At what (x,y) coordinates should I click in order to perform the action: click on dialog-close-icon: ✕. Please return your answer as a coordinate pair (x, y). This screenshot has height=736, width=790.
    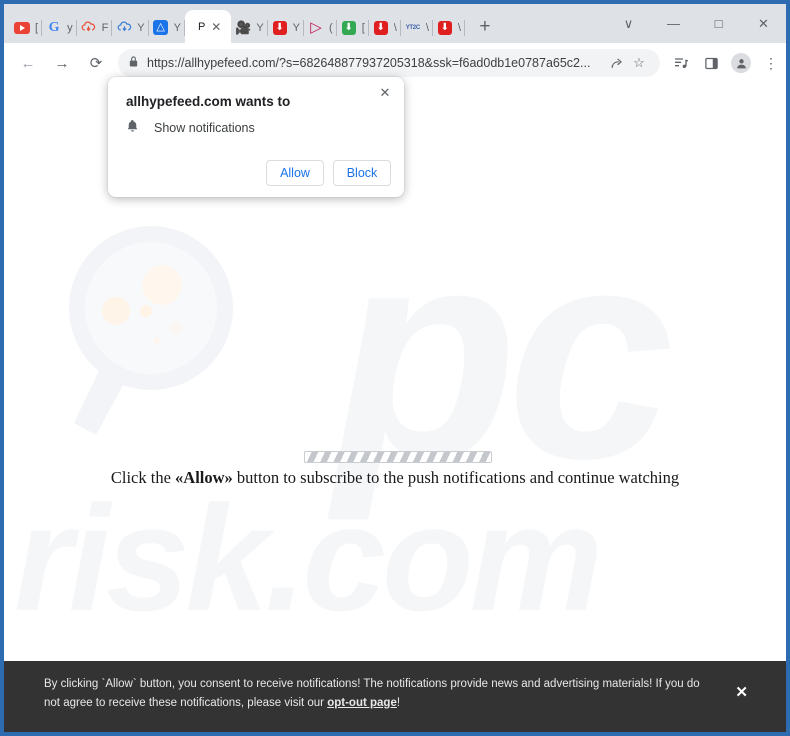
    Looking at the image, I should click on (385, 93).